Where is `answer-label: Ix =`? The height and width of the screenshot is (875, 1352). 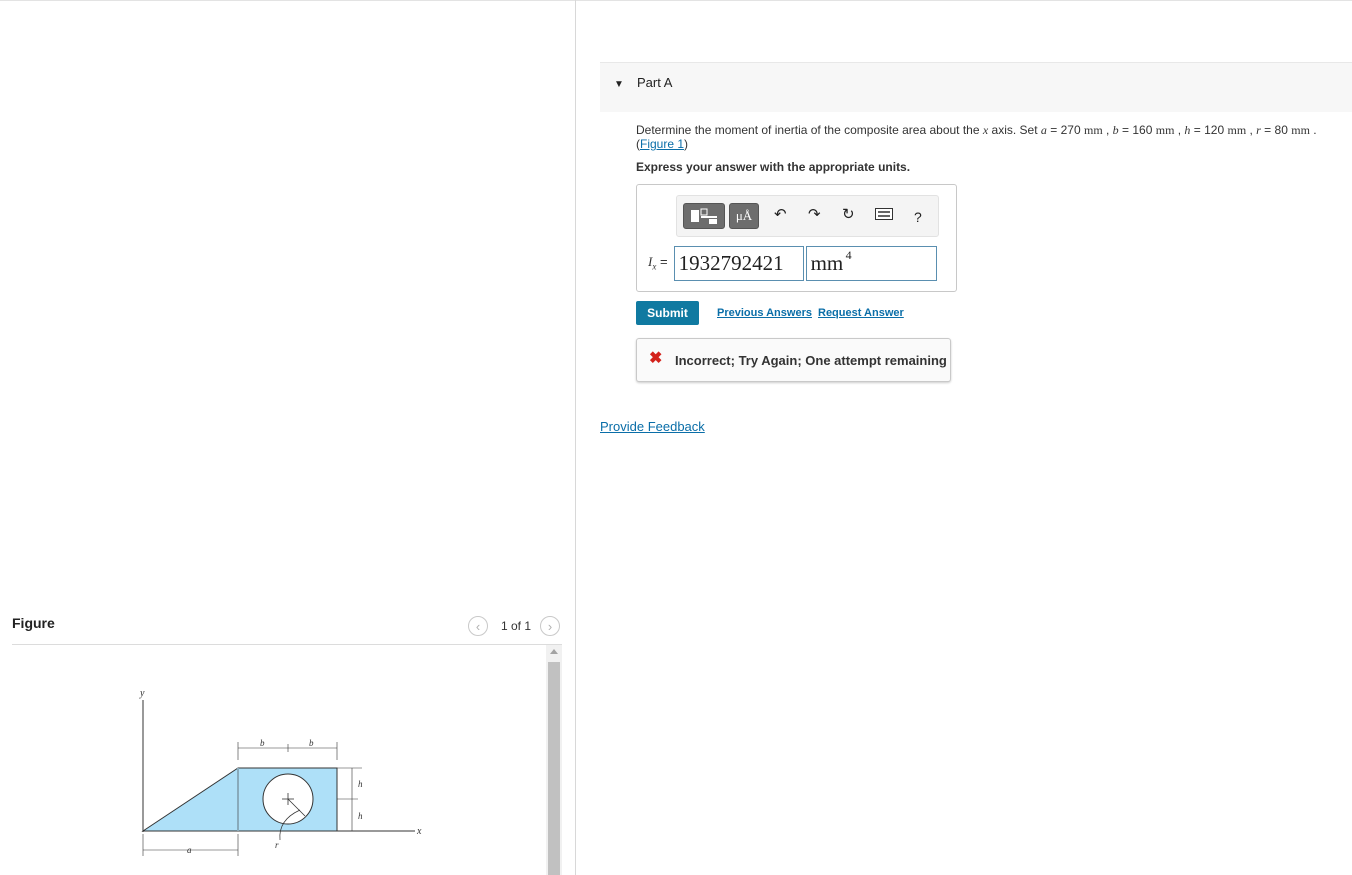 answer-label: Ix = is located at coordinates (658, 263).